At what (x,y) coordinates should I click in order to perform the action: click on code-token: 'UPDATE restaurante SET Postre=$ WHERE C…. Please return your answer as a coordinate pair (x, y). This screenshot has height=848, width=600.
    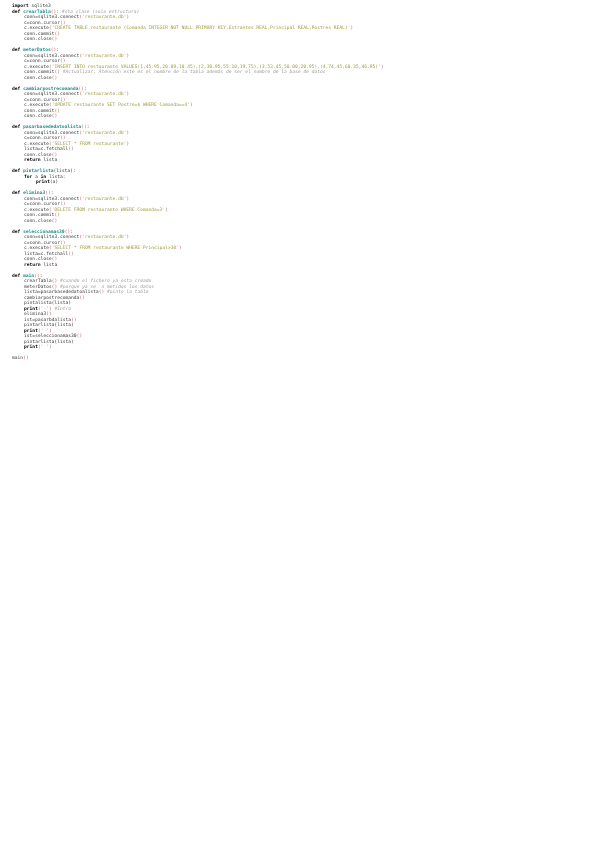
    Looking at the image, I should click on (120, 105).